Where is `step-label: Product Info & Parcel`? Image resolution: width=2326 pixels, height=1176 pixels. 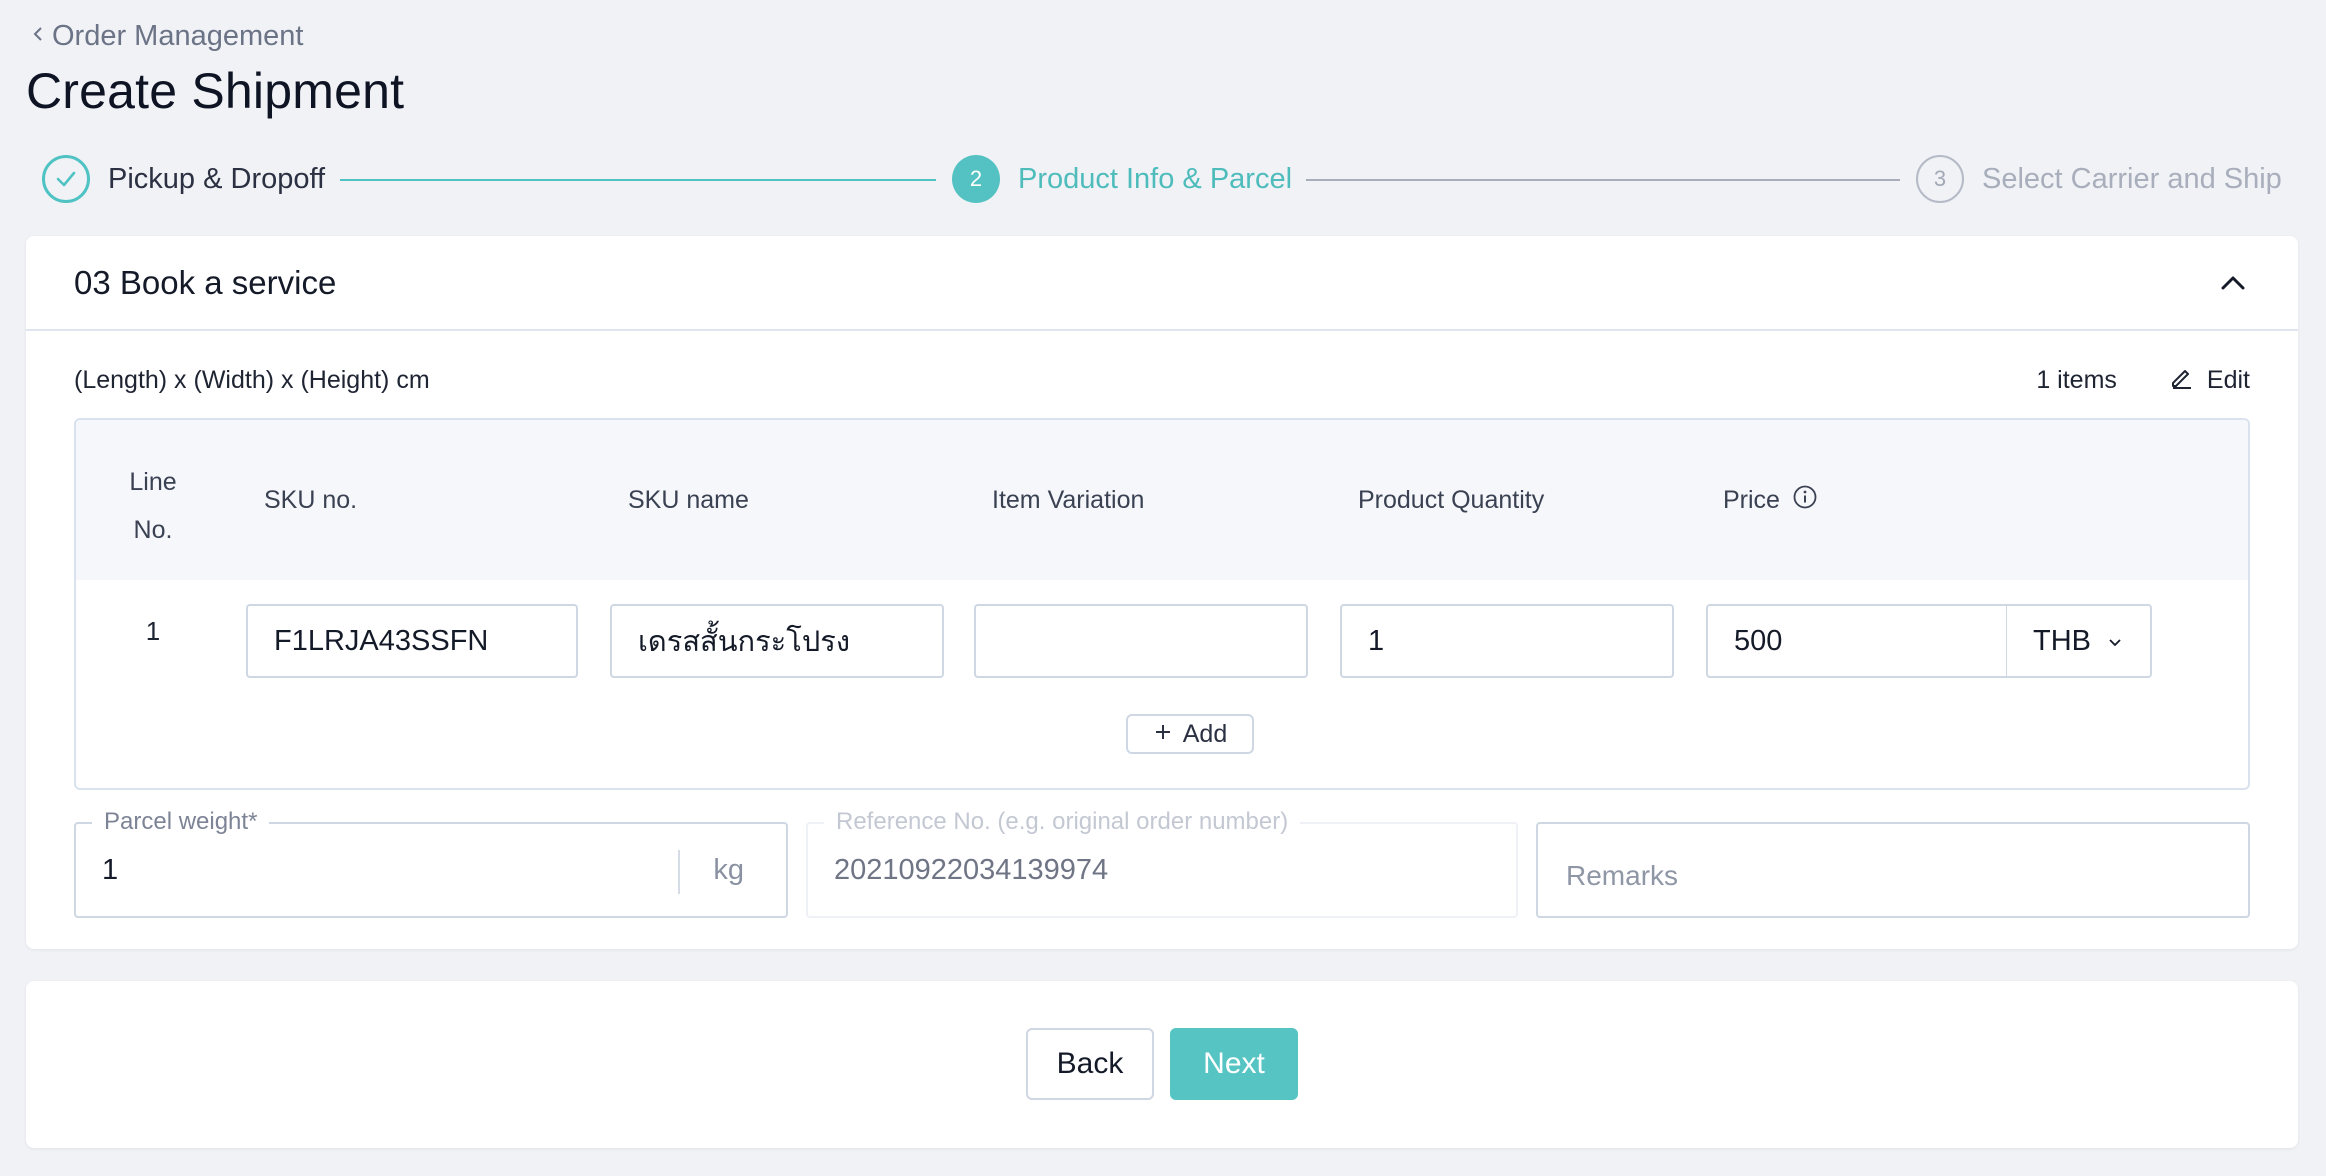
step-label: Product Info & Parcel is located at coordinates (1155, 178).